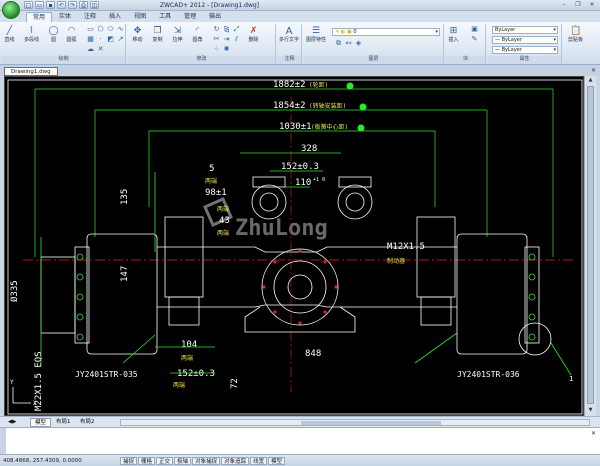 The height and width of the screenshot is (466, 600). I want to click on redo-icon: ↷, so click(72, 5).